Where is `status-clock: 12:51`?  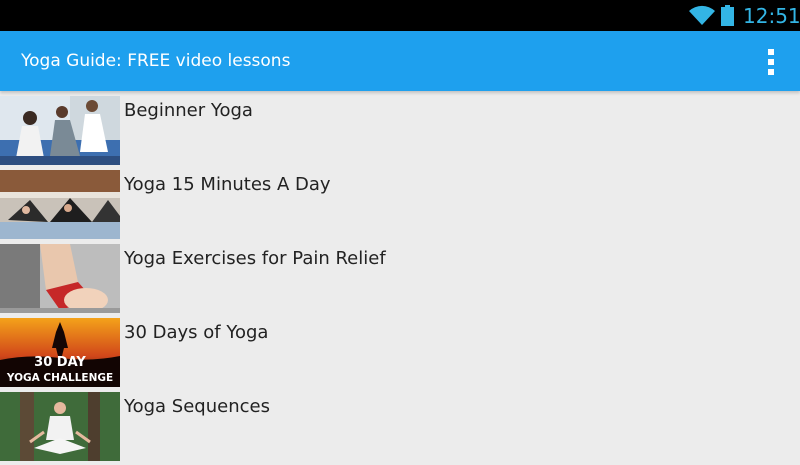
status-clock: 12:51 is located at coordinates (771, 16).